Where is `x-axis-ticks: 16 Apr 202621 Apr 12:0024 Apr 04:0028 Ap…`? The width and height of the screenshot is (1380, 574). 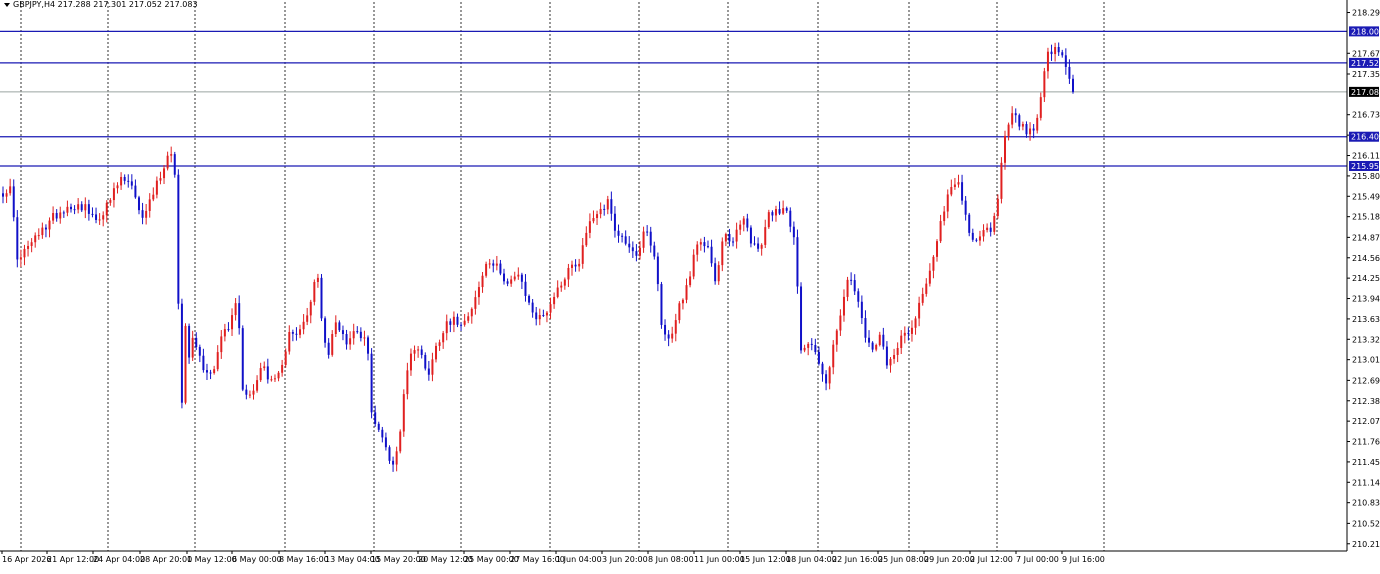
x-axis-ticks: 16 Apr 202621 Apr 12:0024 Apr 04:0028 Ap… is located at coordinates (553, 557).